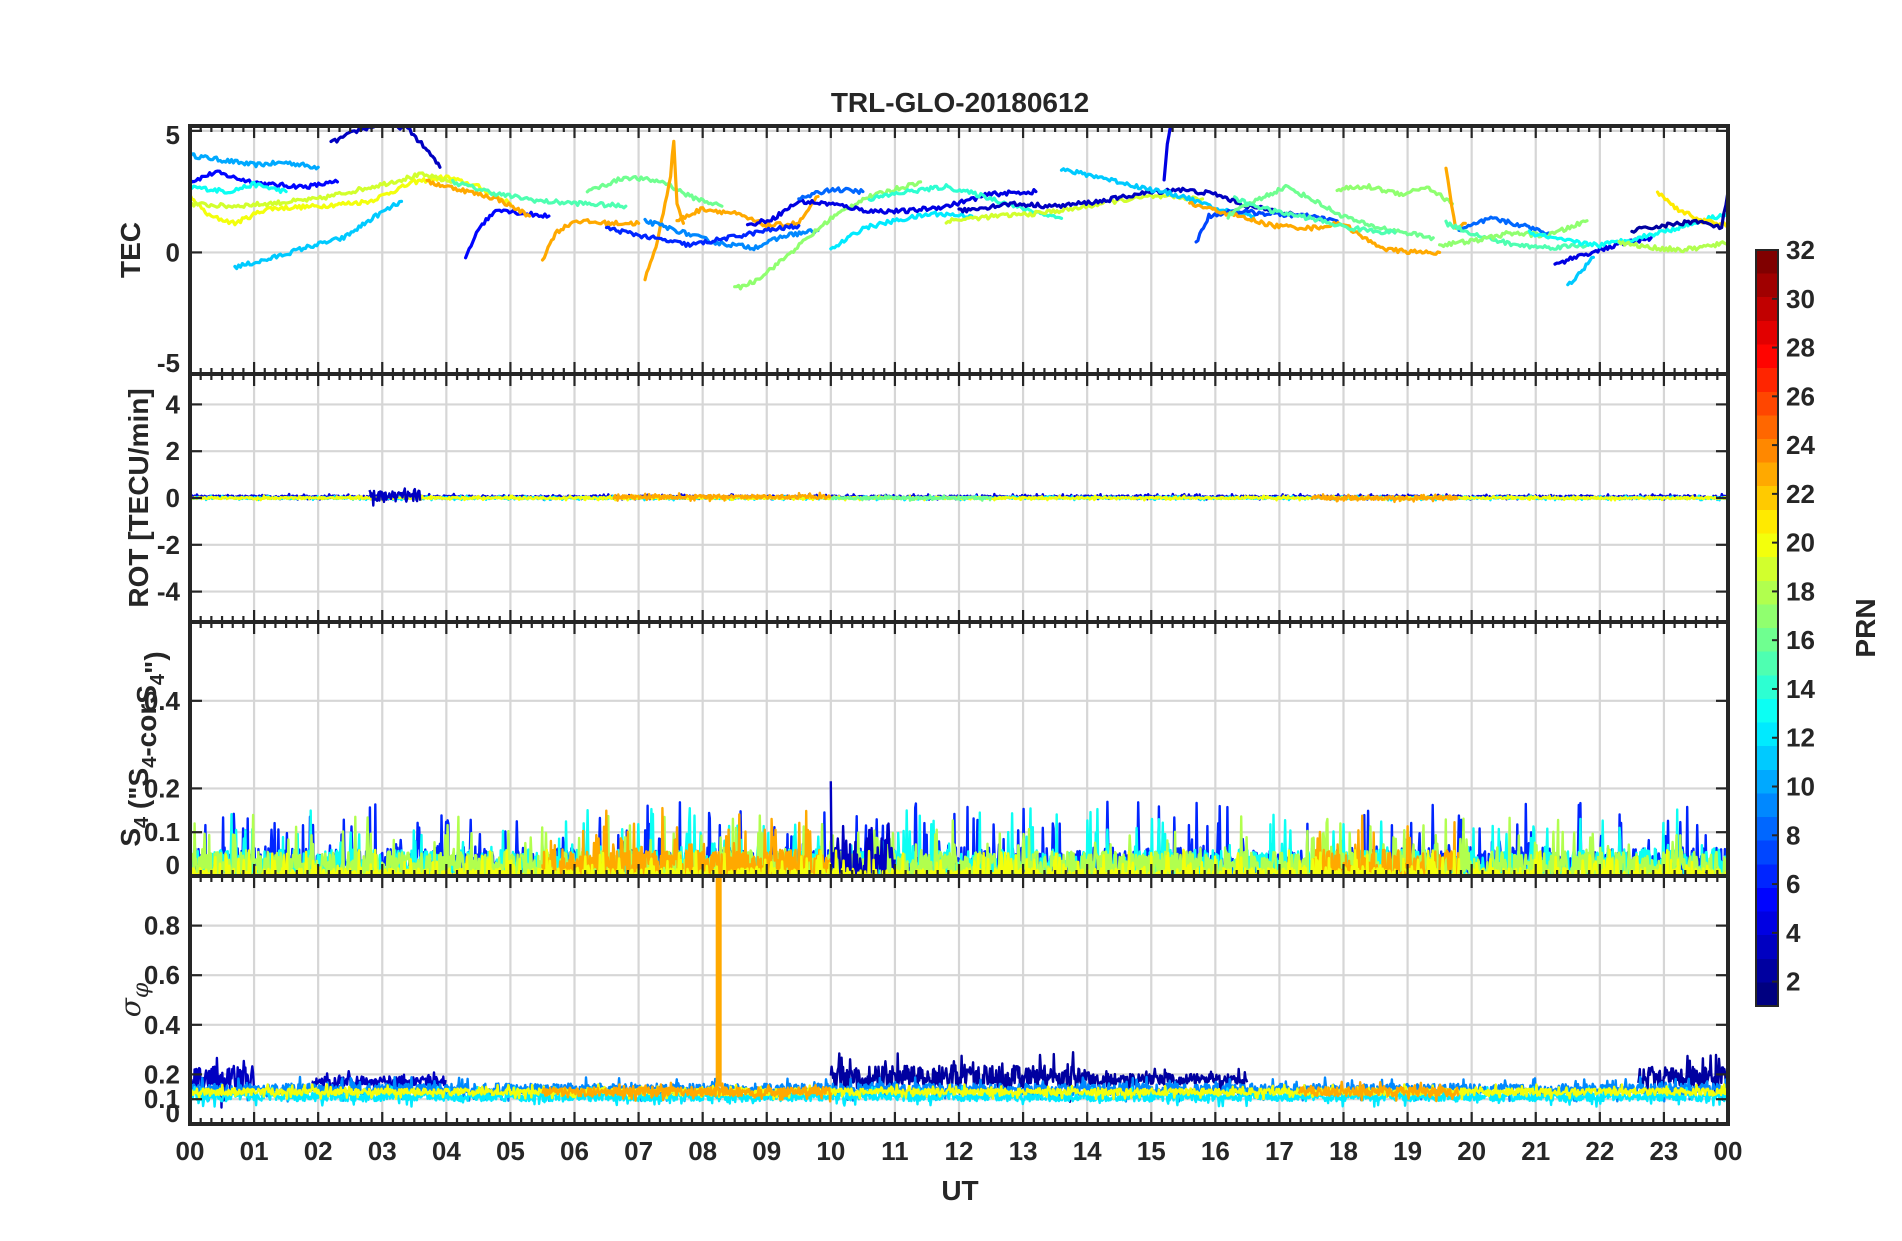 The height and width of the screenshot is (1241, 1902). Describe the element at coordinates (168, 363) in the screenshot. I see `y-tick-label: -5` at that location.